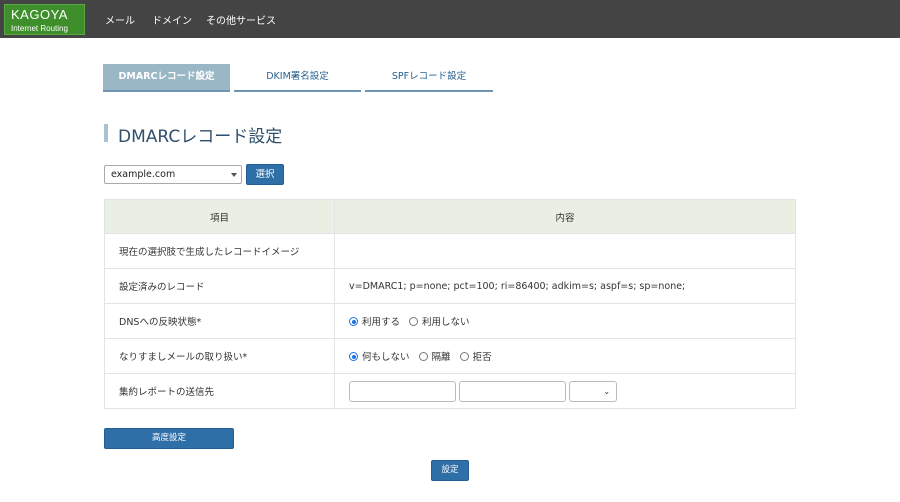 This screenshot has width=900, height=502. Describe the element at coordinates (565, 321) in the screenshot. I see `dns-status-radio-group: 利用する 利用しない` at that location.